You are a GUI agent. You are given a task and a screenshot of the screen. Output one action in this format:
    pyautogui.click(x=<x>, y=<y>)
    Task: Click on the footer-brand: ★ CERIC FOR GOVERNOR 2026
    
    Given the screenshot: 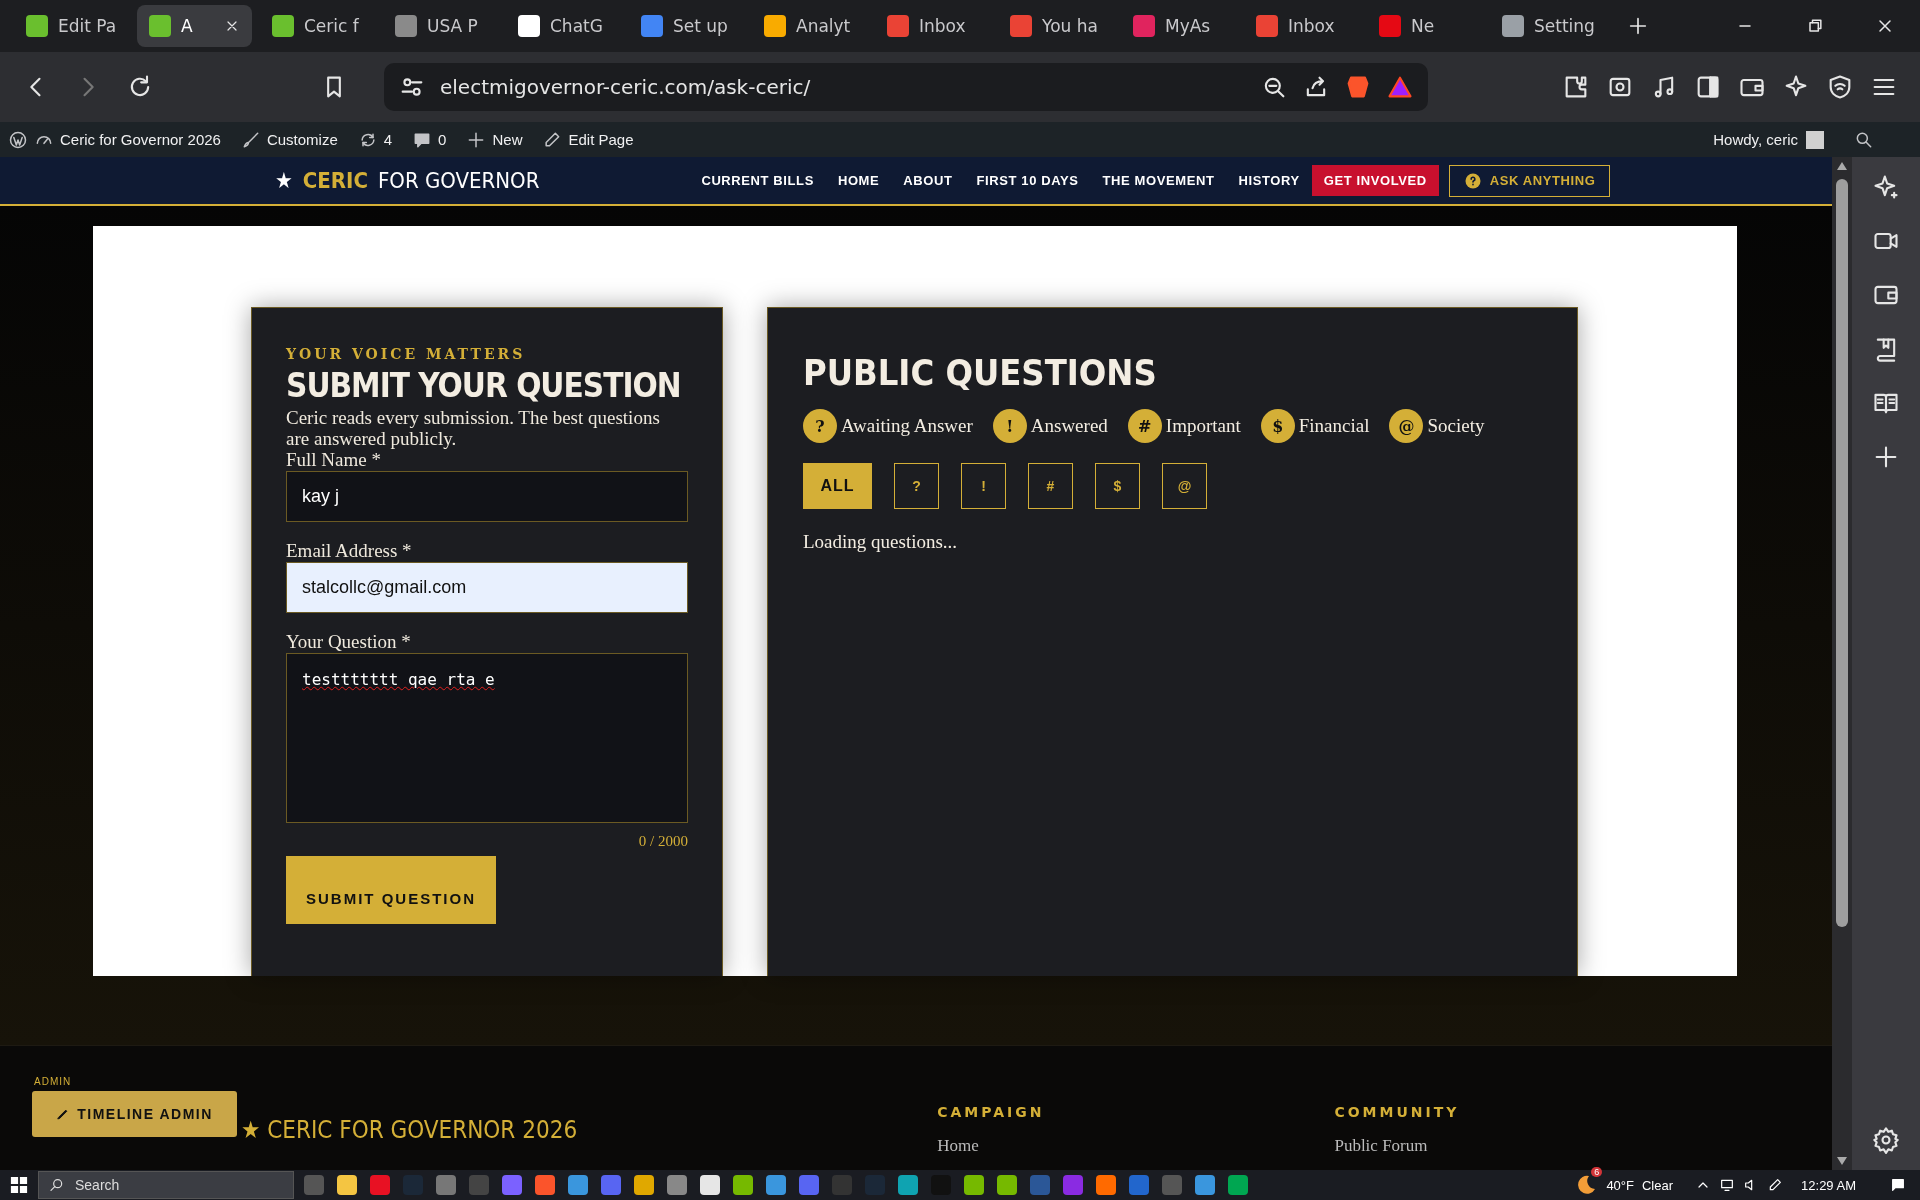 What is the action you would take?
    pyautogui.click(x=409, y=1130)
    